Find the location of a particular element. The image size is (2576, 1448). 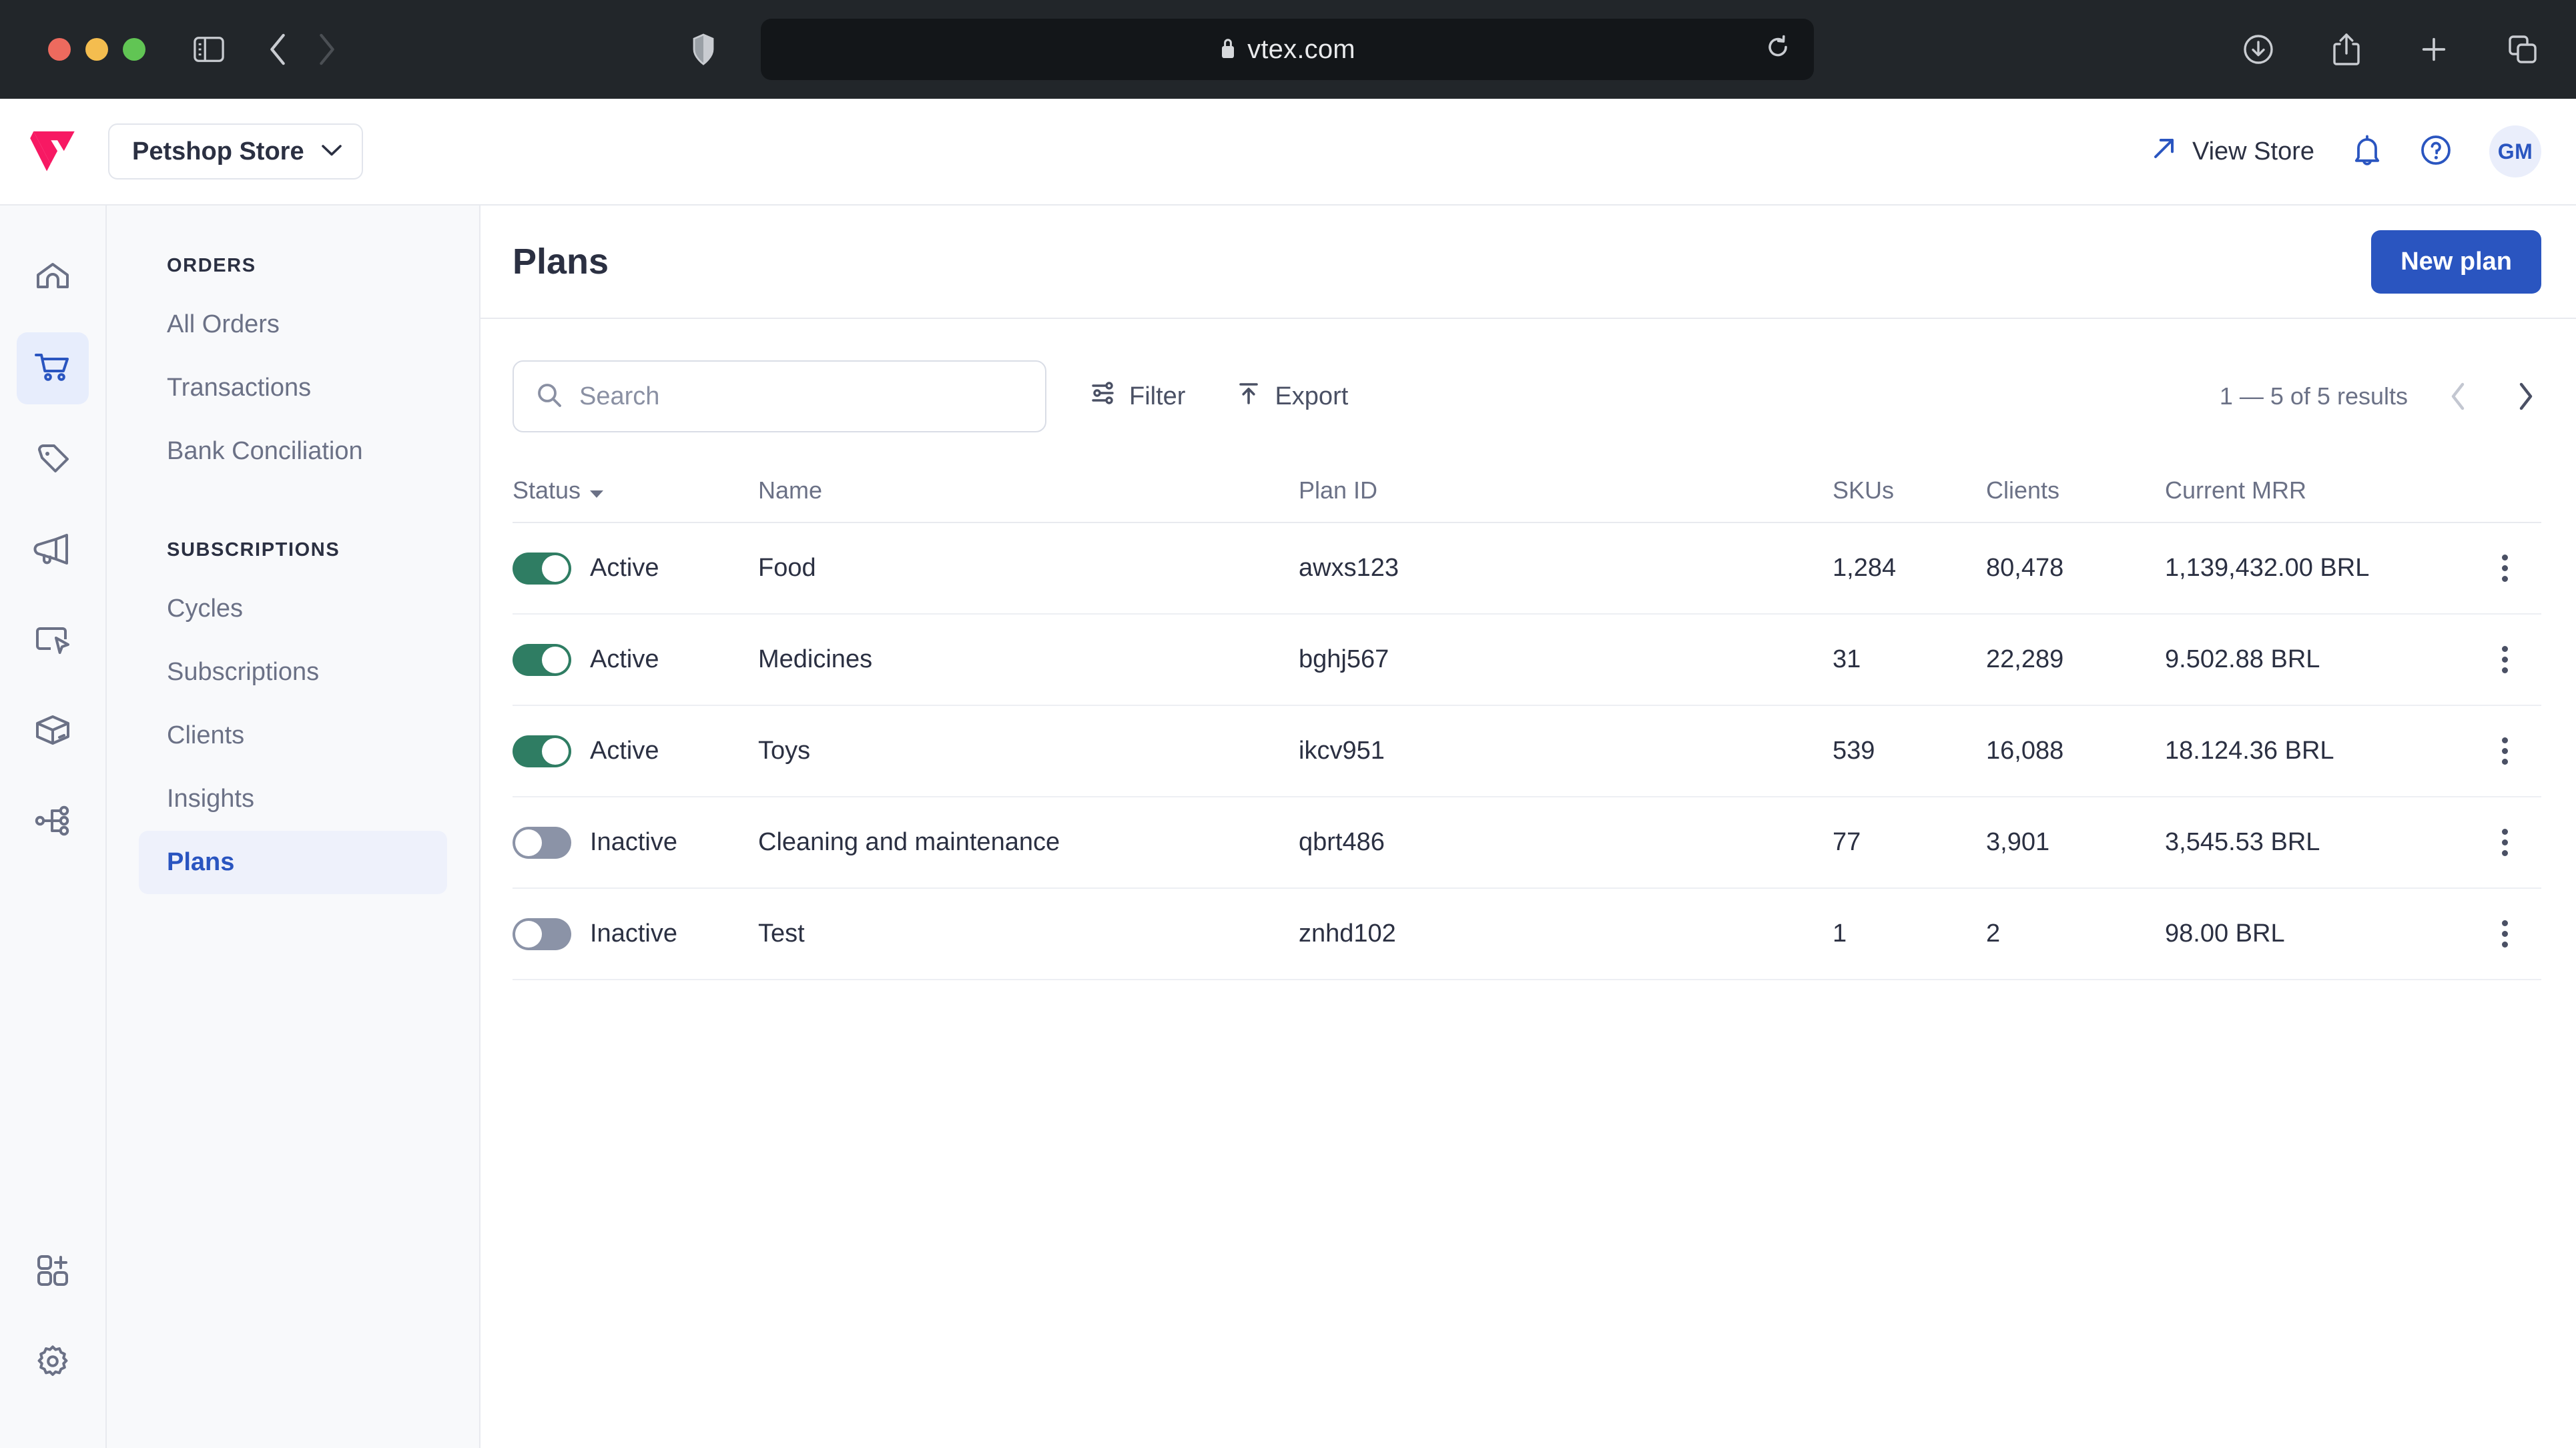

cell-plan-id: ikcv951 is located at coordinates (1342, 751).